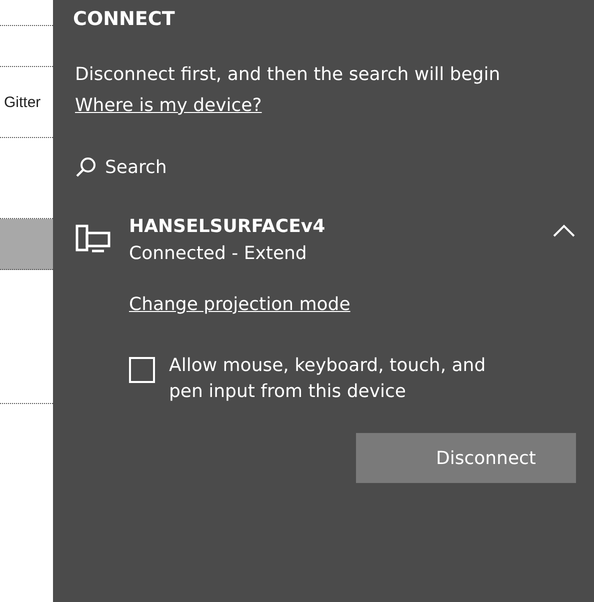  Describe the element at coordinates (239, 304) in the screenshot. I see `projection-link: Change projection mode` at that location.